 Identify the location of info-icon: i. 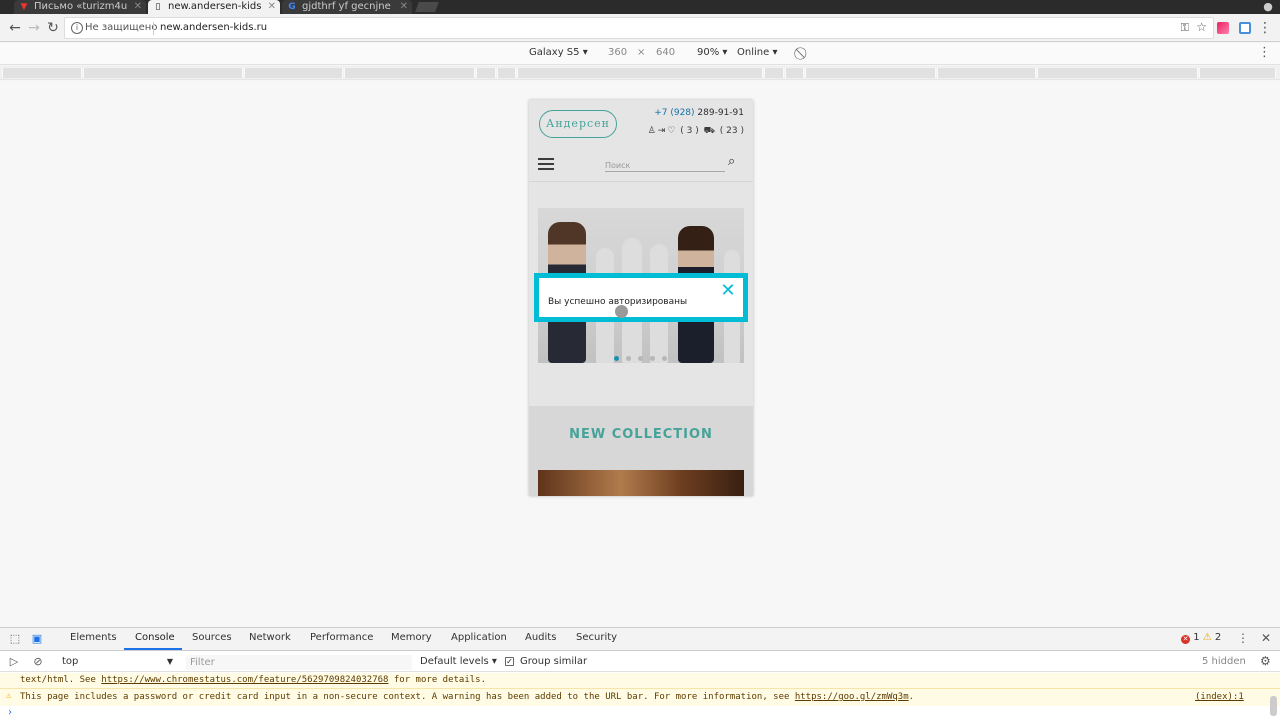
(77, 28).